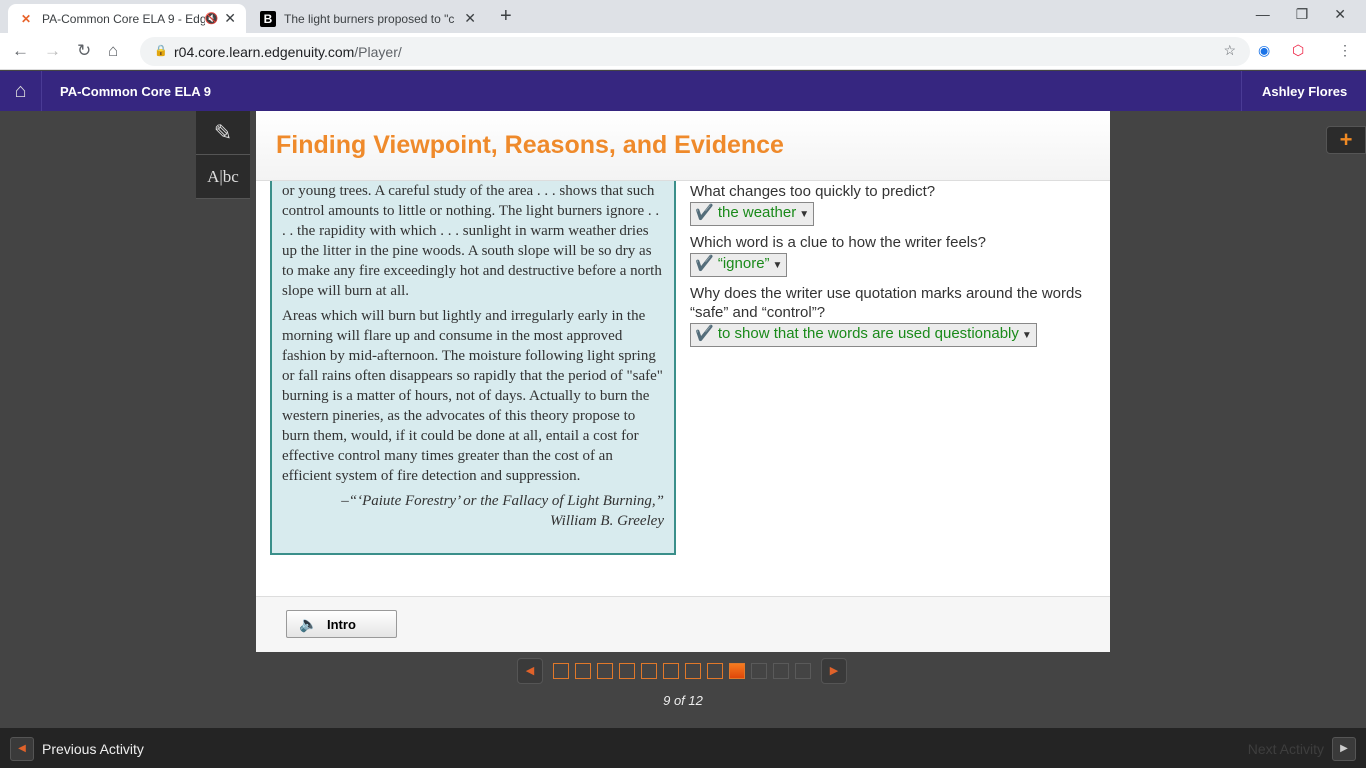 This screenshot has height=768, width=1366. Describe the element at coordinates (113, 51) in the screenshot. I see `home-icon: ⌂` at that location.